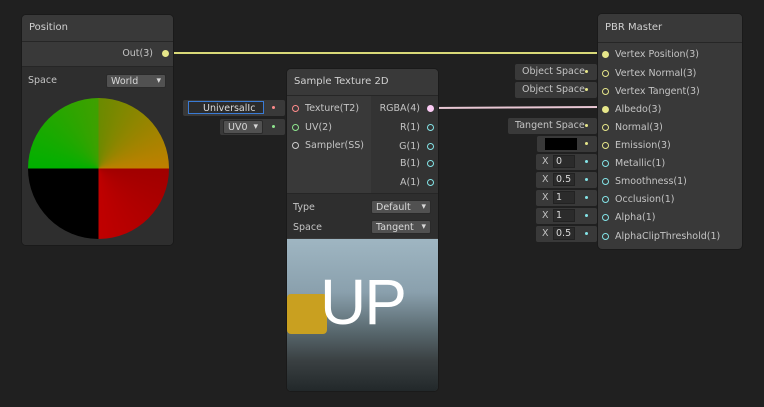  Describe the element at coordinates (243, 127) in the screenshot. I see `uv-dropdown: UV0` at that location.